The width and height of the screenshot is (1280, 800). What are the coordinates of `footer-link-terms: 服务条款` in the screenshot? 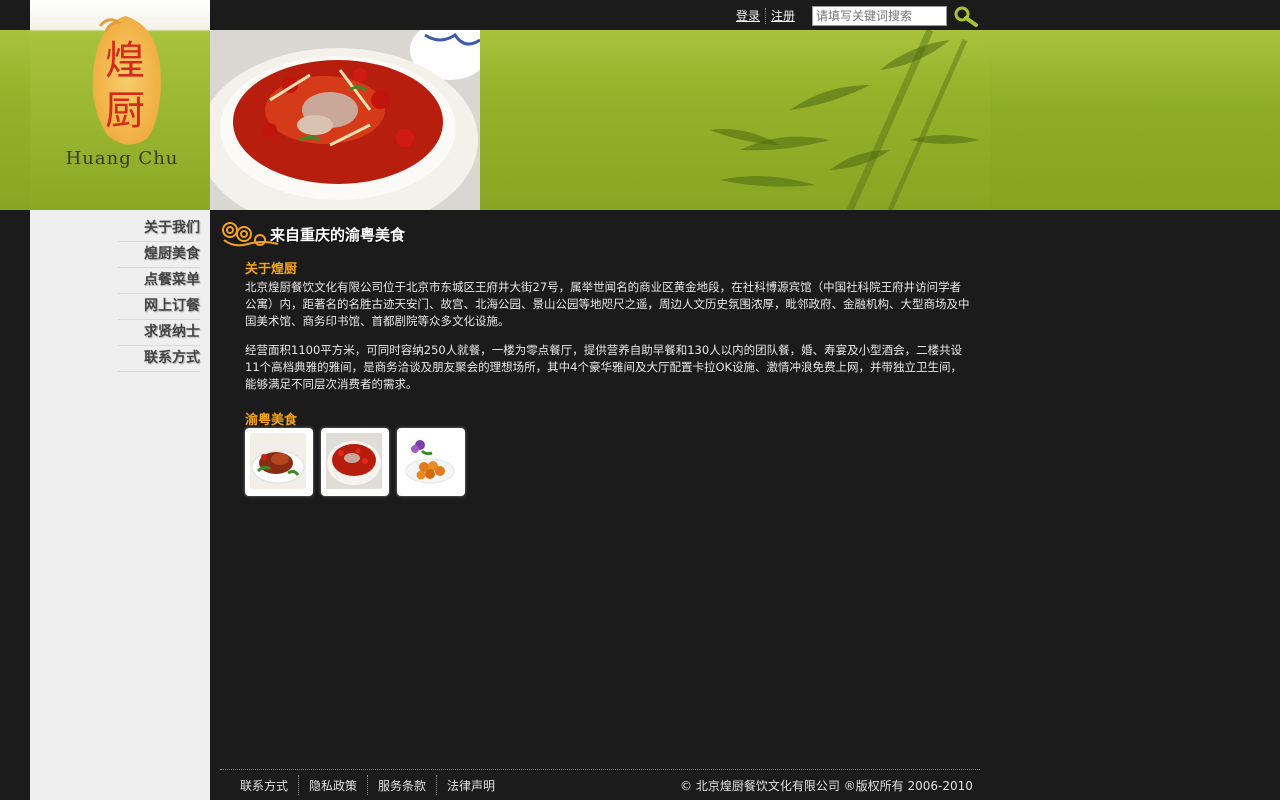 It's located at (402, 785).